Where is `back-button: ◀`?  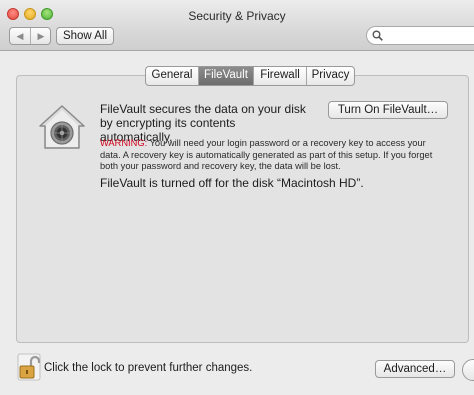
back-button: ◀ is located at coordinates (20, 36).